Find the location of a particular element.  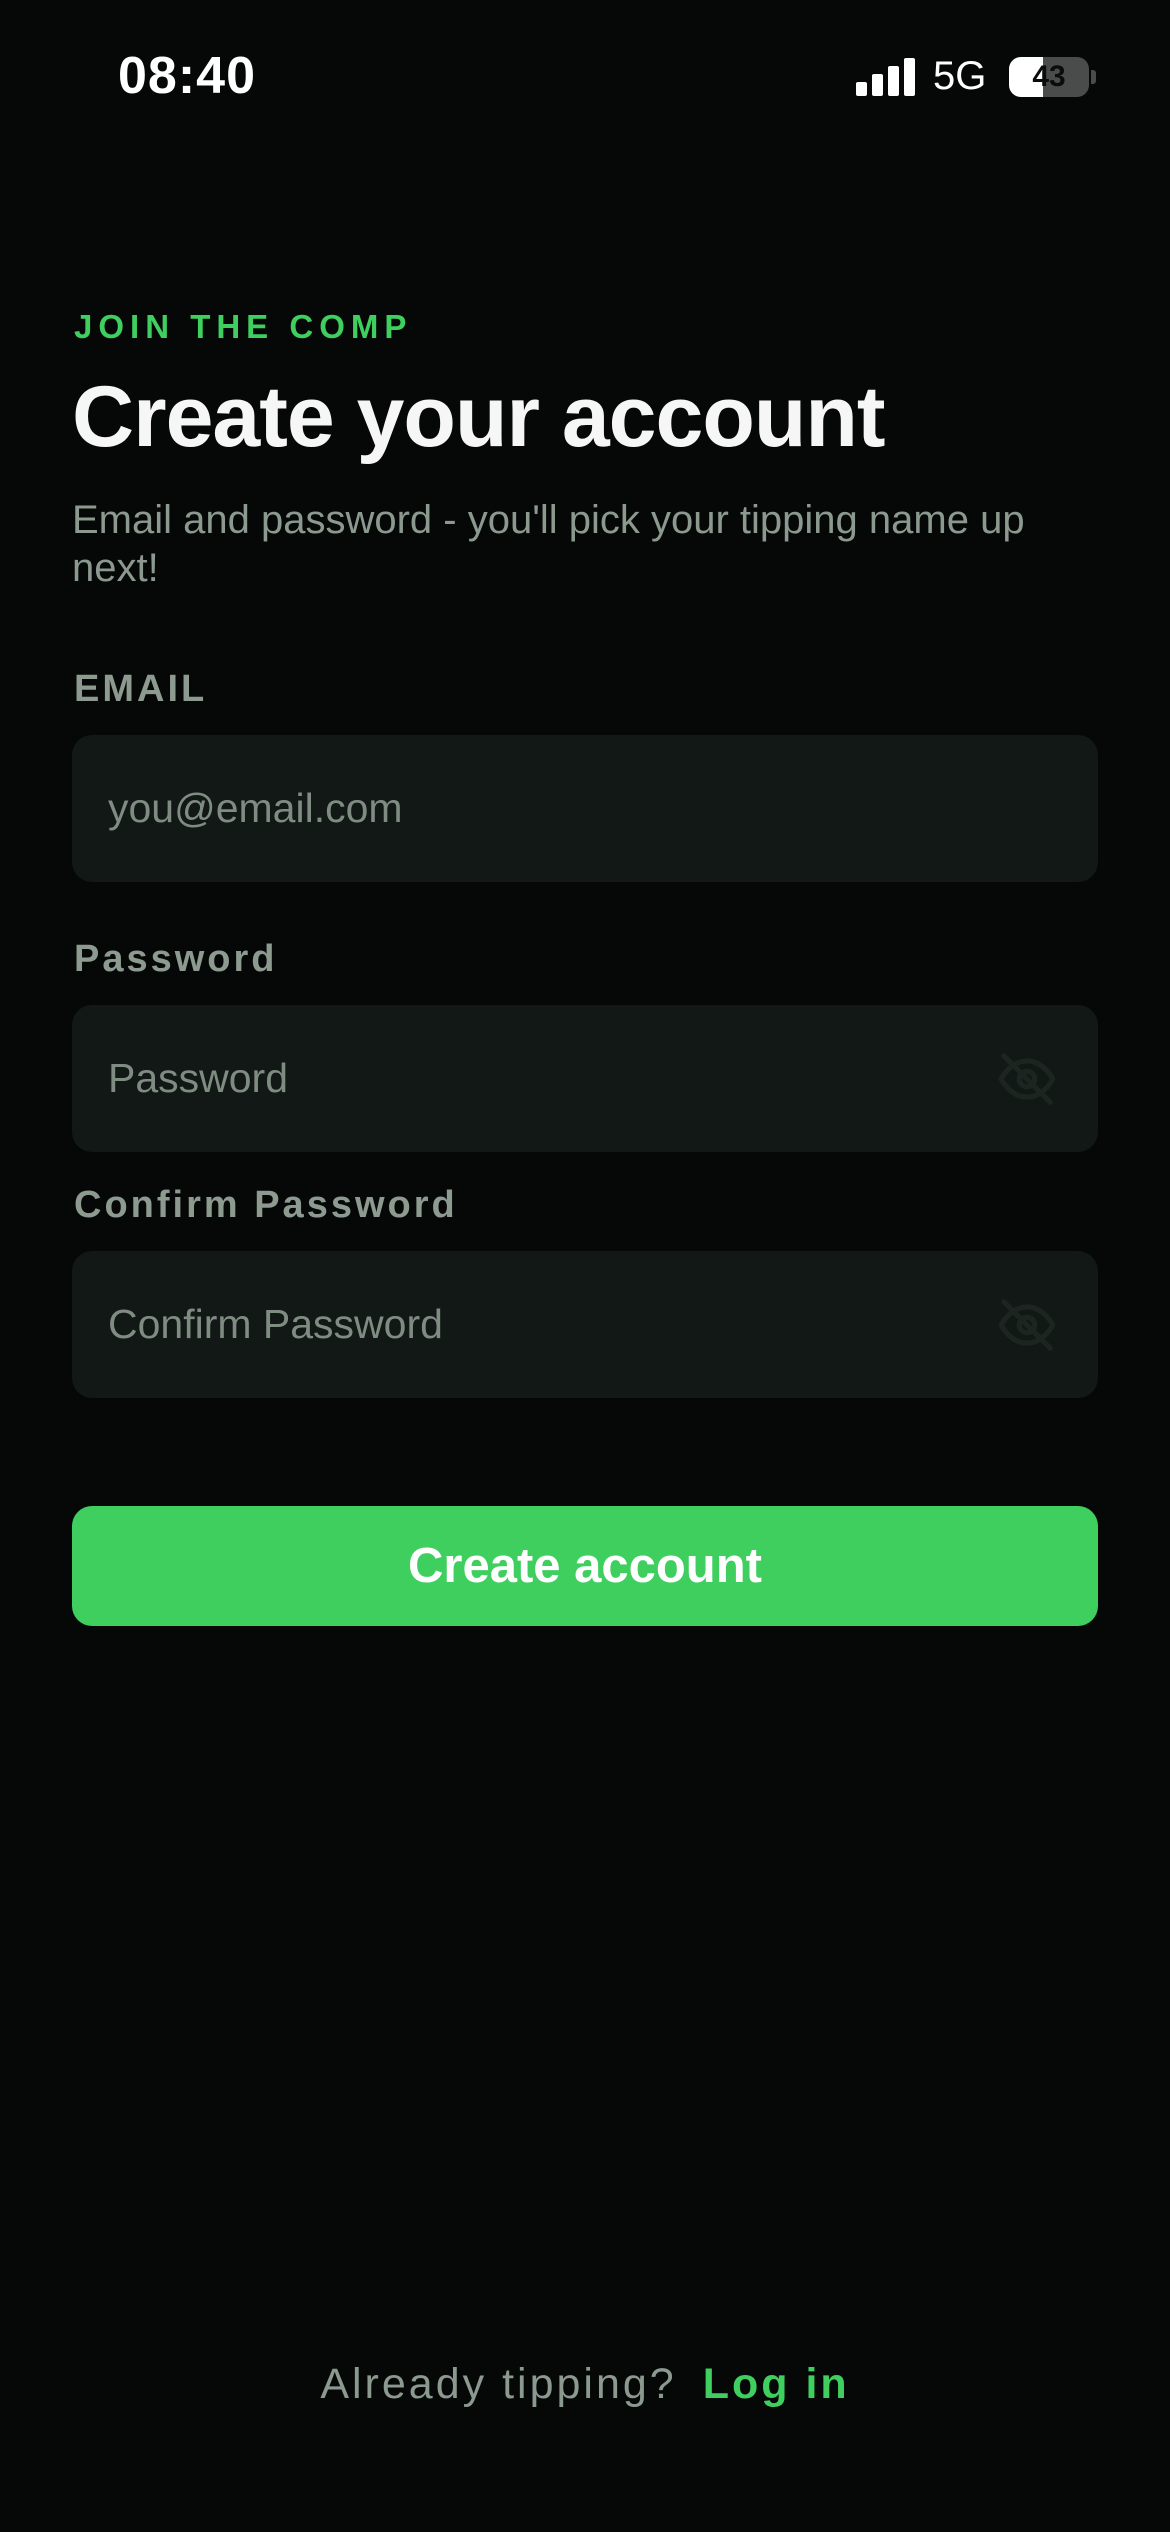

confirm-password-field-container is located at coordinates (585, 1324).